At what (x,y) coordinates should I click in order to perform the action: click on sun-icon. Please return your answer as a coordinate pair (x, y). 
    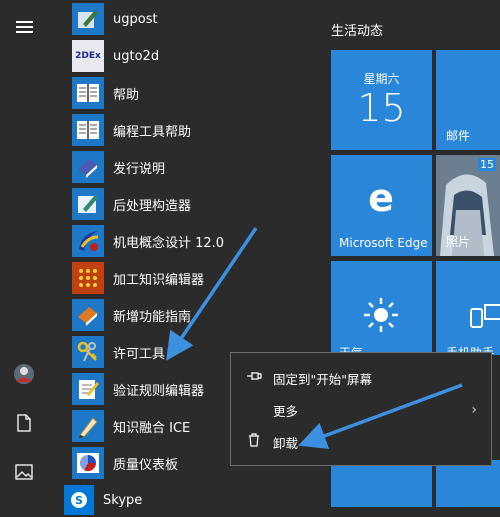
    Looking at the image, I should click on (381, 315).